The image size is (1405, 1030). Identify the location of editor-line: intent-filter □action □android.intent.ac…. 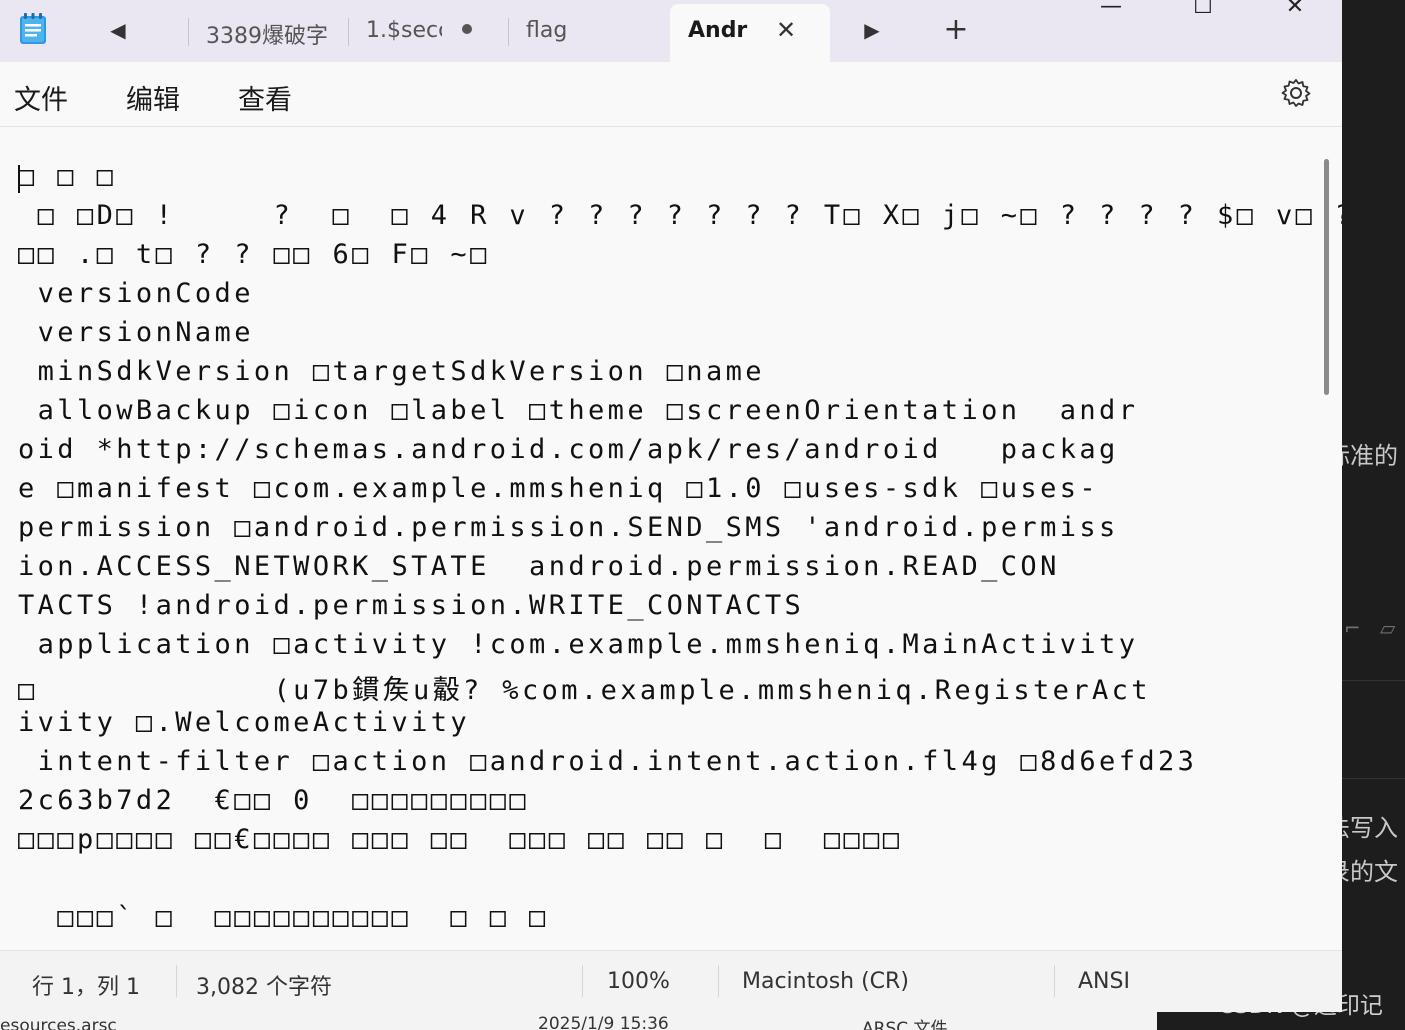
(608, 761).